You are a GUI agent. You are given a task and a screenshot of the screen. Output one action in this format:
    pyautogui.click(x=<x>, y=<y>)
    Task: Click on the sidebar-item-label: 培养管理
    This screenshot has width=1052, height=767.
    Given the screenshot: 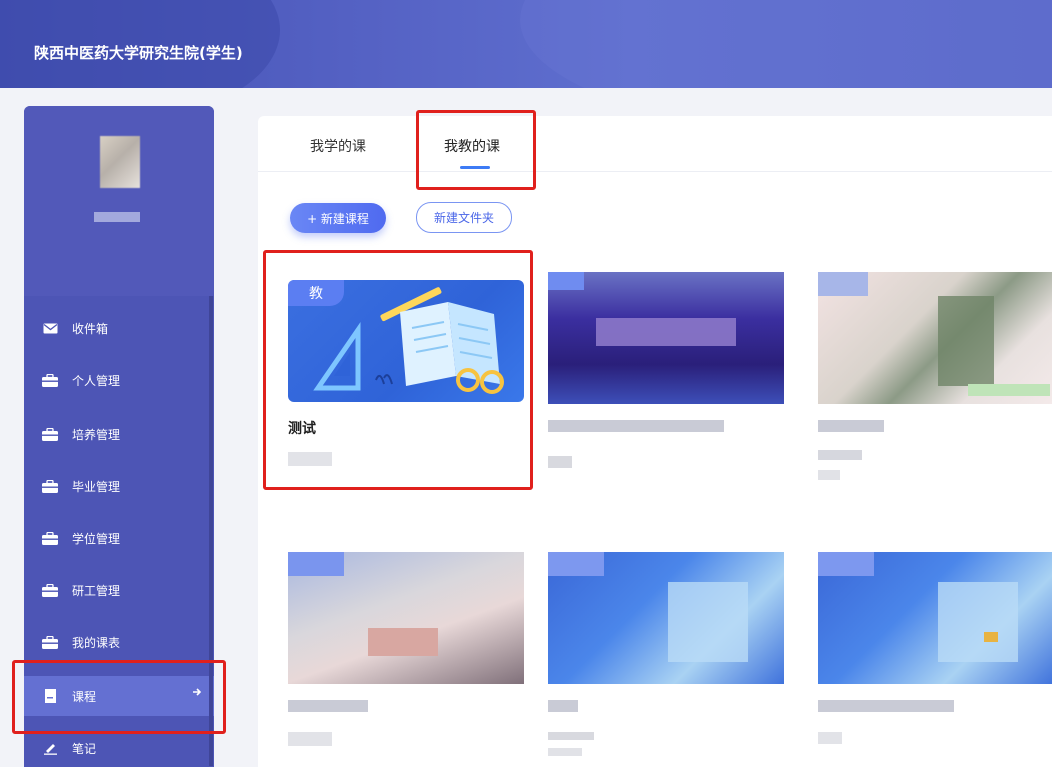 What is the action you would take?
    pyautogui.click(x=96, y=434)
    